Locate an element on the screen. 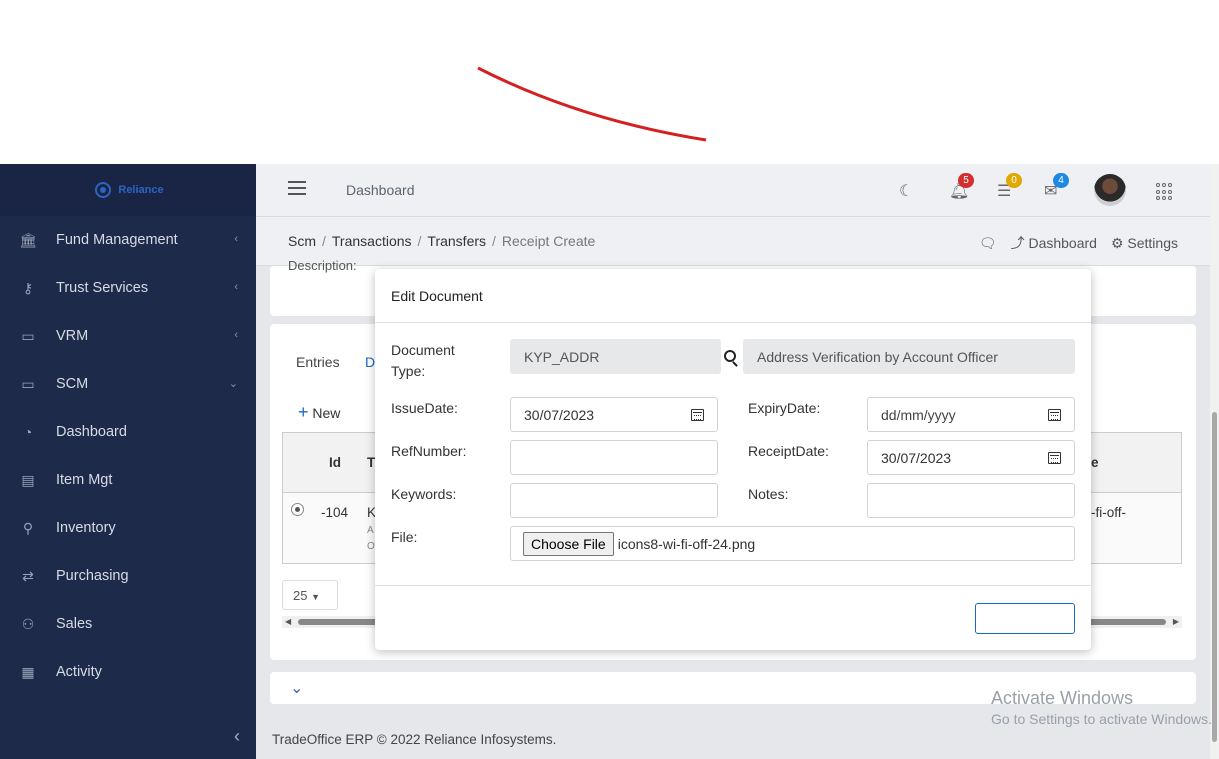 The width and height of the screenshot is (1219, 759). column-header-id: Id is located at coordinates (335, 462).